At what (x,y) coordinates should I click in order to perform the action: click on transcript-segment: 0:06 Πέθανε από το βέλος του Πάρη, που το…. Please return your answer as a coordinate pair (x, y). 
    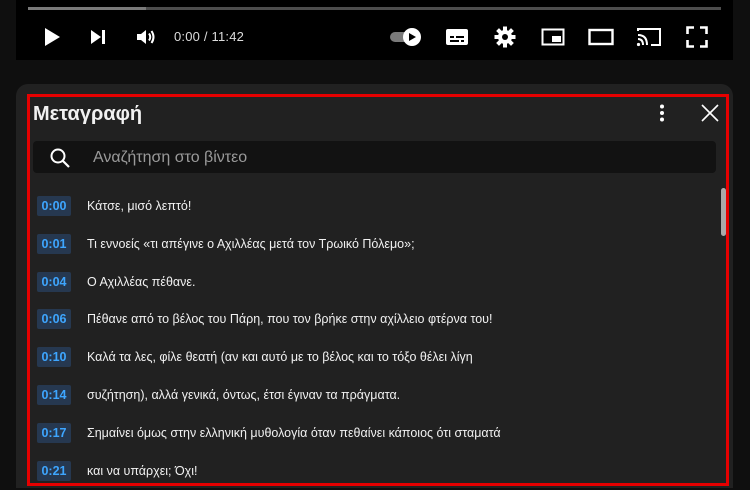
    Looking at the image, I should click on (264, 319).